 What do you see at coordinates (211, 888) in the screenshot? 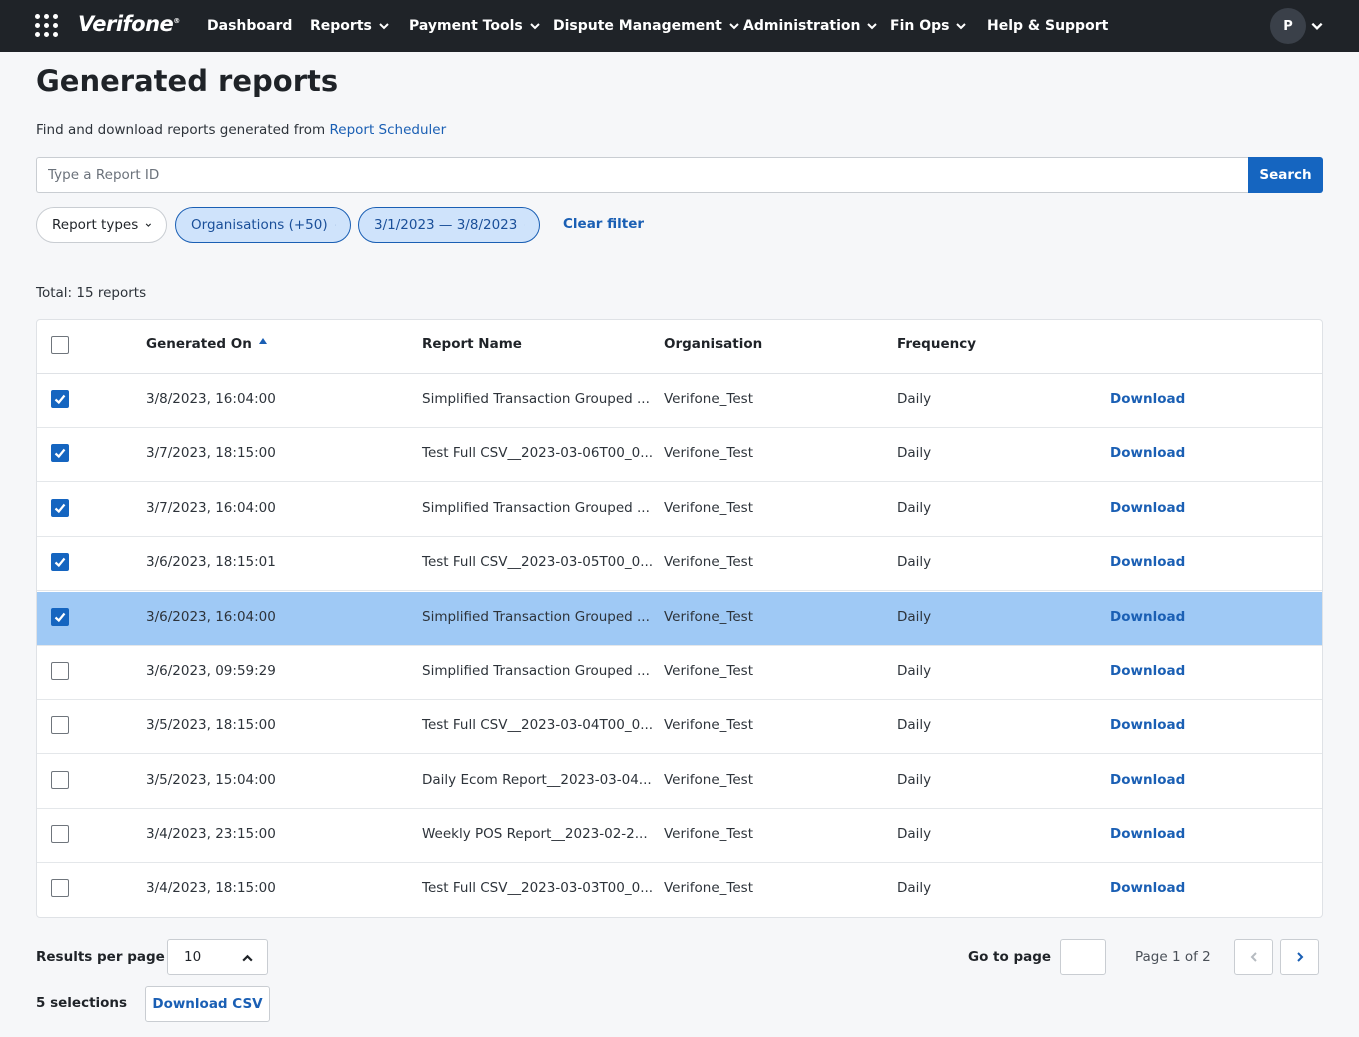
I see `cell-generated-on: 3/4/2023, 18:15:00` at bounding box center [211, 888].